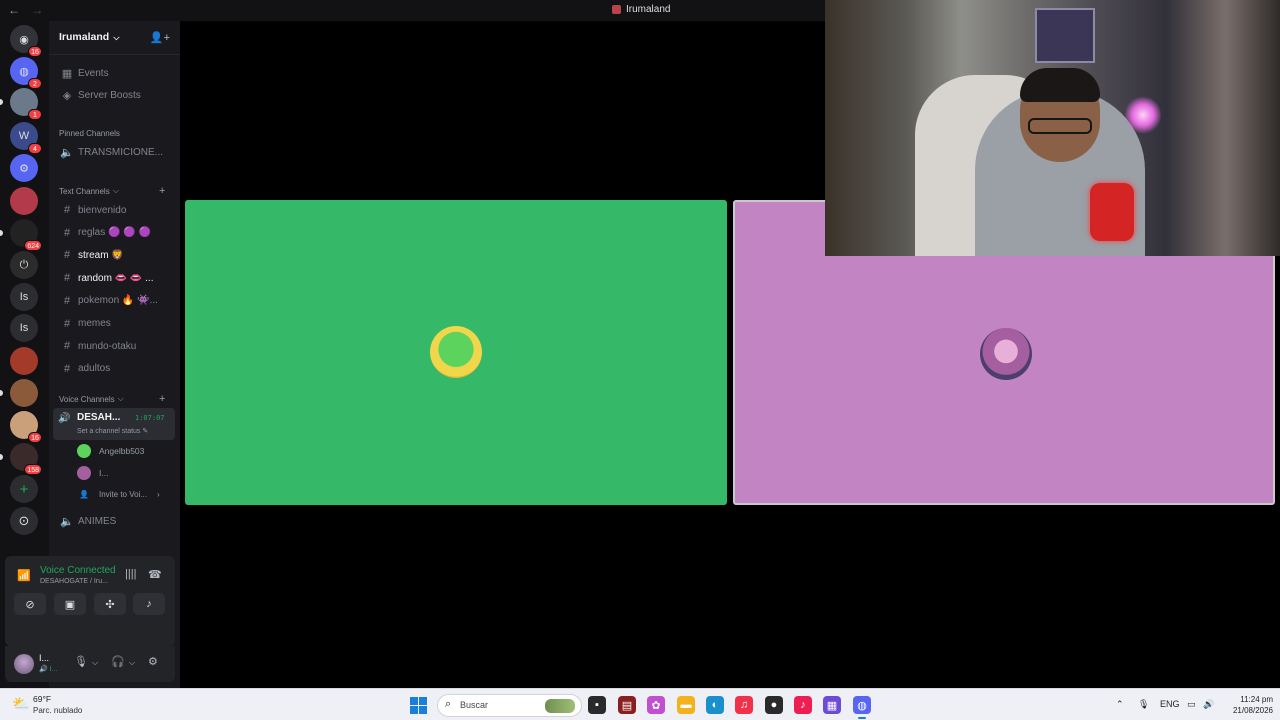 The height and width of the screenshot is (720, 1280). What do you see at coordinates (1249, 705) in the screenshot?
I see `clock: 11:24 pm 21/08/2026` at bounding box center [1249, 705].